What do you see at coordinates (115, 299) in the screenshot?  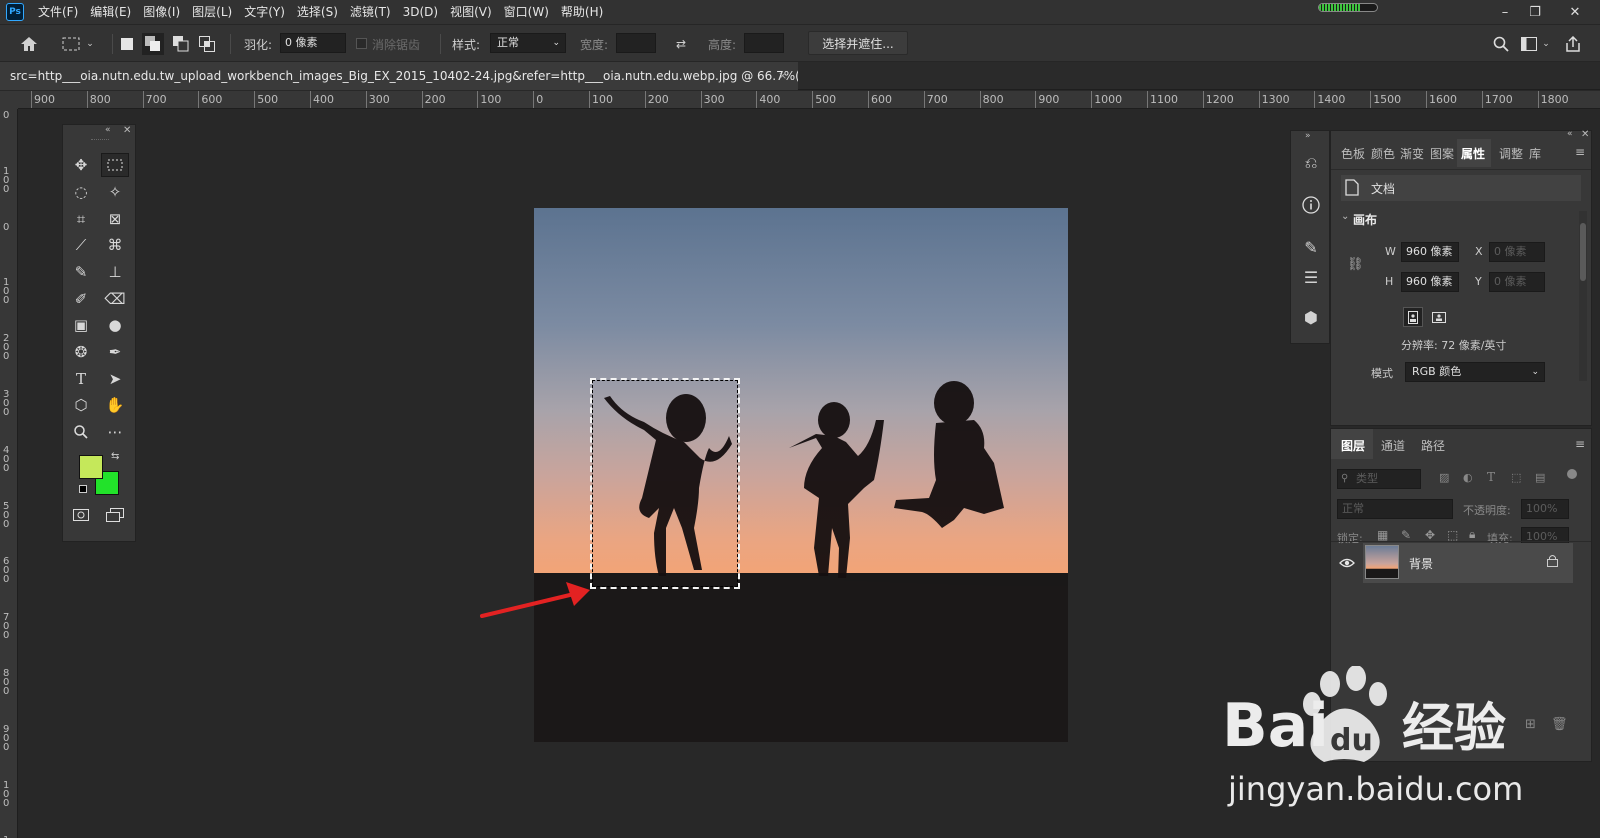 I see `eraser-tool-icon: ⌫` at bounding box center [115, 299].